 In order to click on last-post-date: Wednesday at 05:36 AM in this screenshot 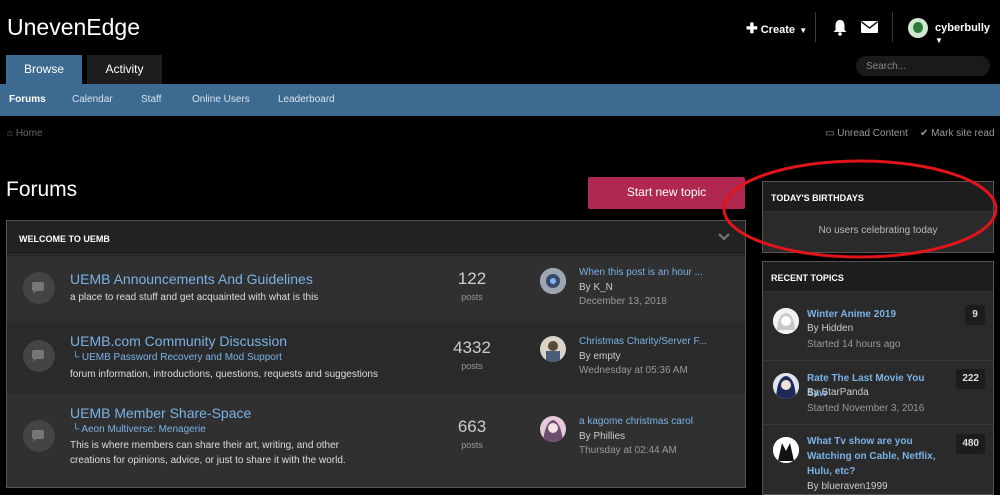, I will do `click(633, 370)`.